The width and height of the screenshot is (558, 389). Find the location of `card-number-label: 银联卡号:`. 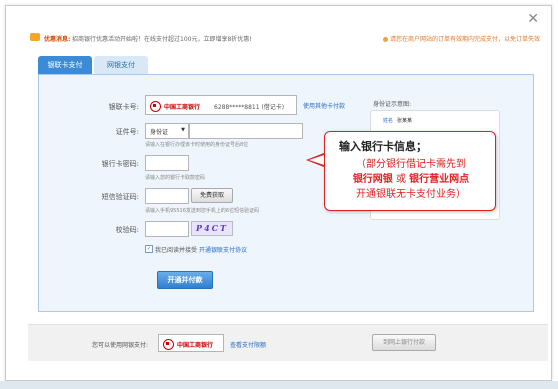

card-number-label: 银联卡号: is located at coordinates (123, 107).